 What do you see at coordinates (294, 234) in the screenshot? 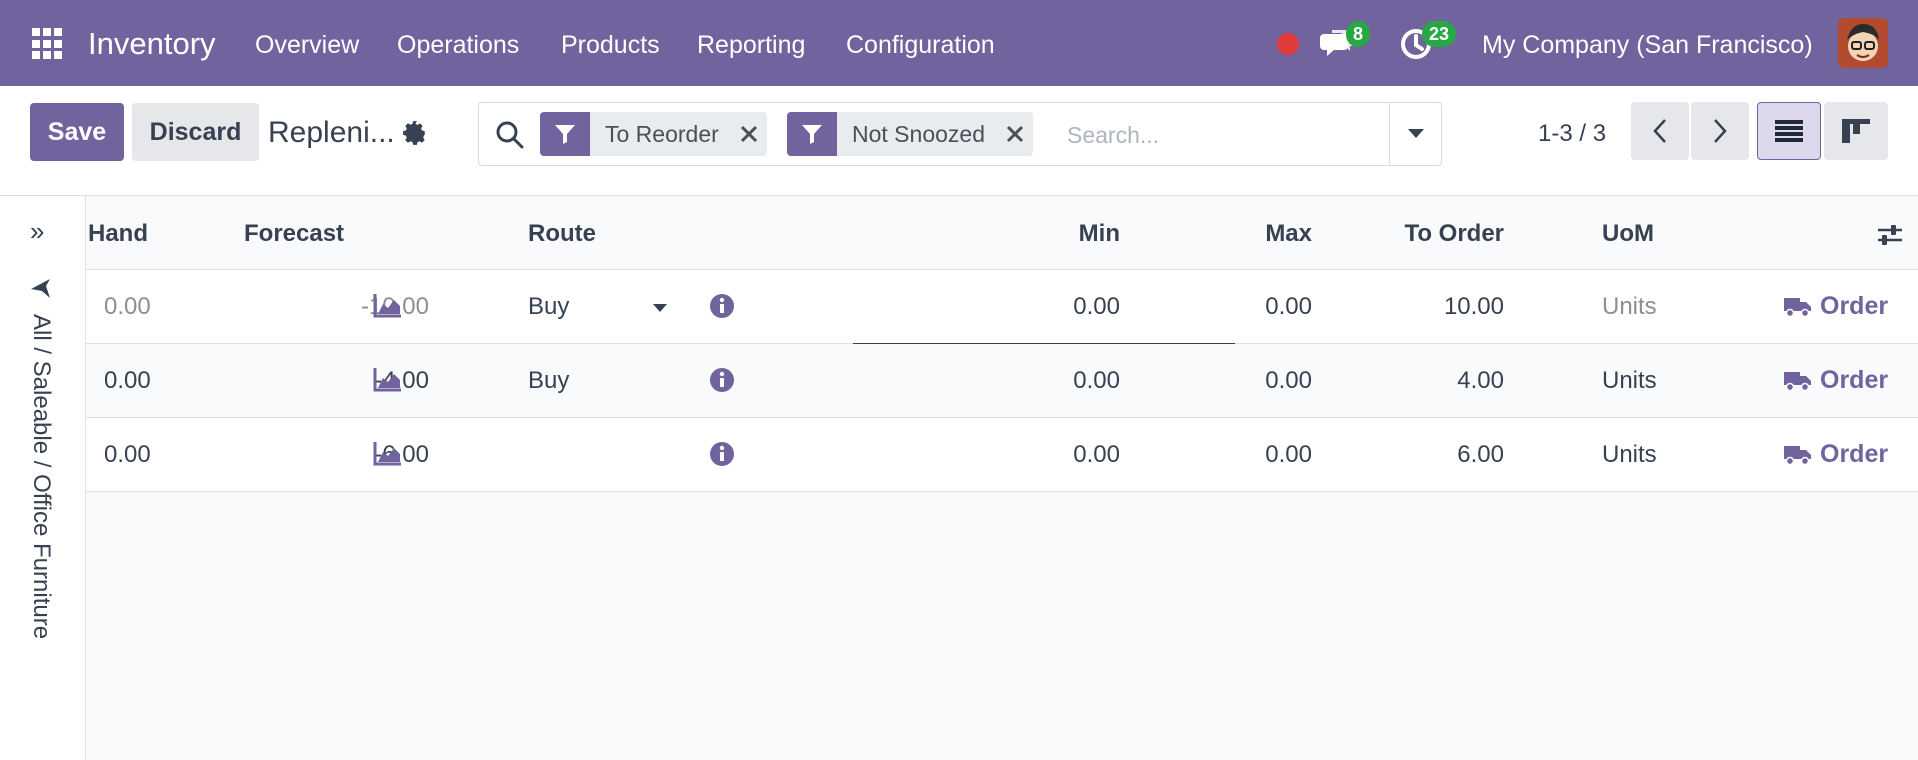
I see `col-forecast: Forecast` at bounding box center [294, 234].